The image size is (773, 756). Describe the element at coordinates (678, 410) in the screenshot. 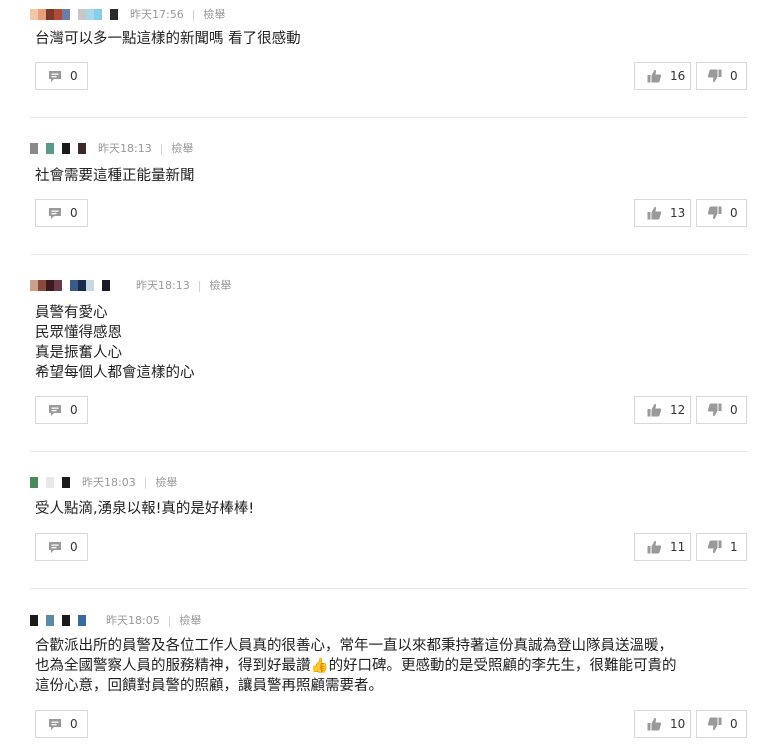

I see `like-count: 12` at that location.